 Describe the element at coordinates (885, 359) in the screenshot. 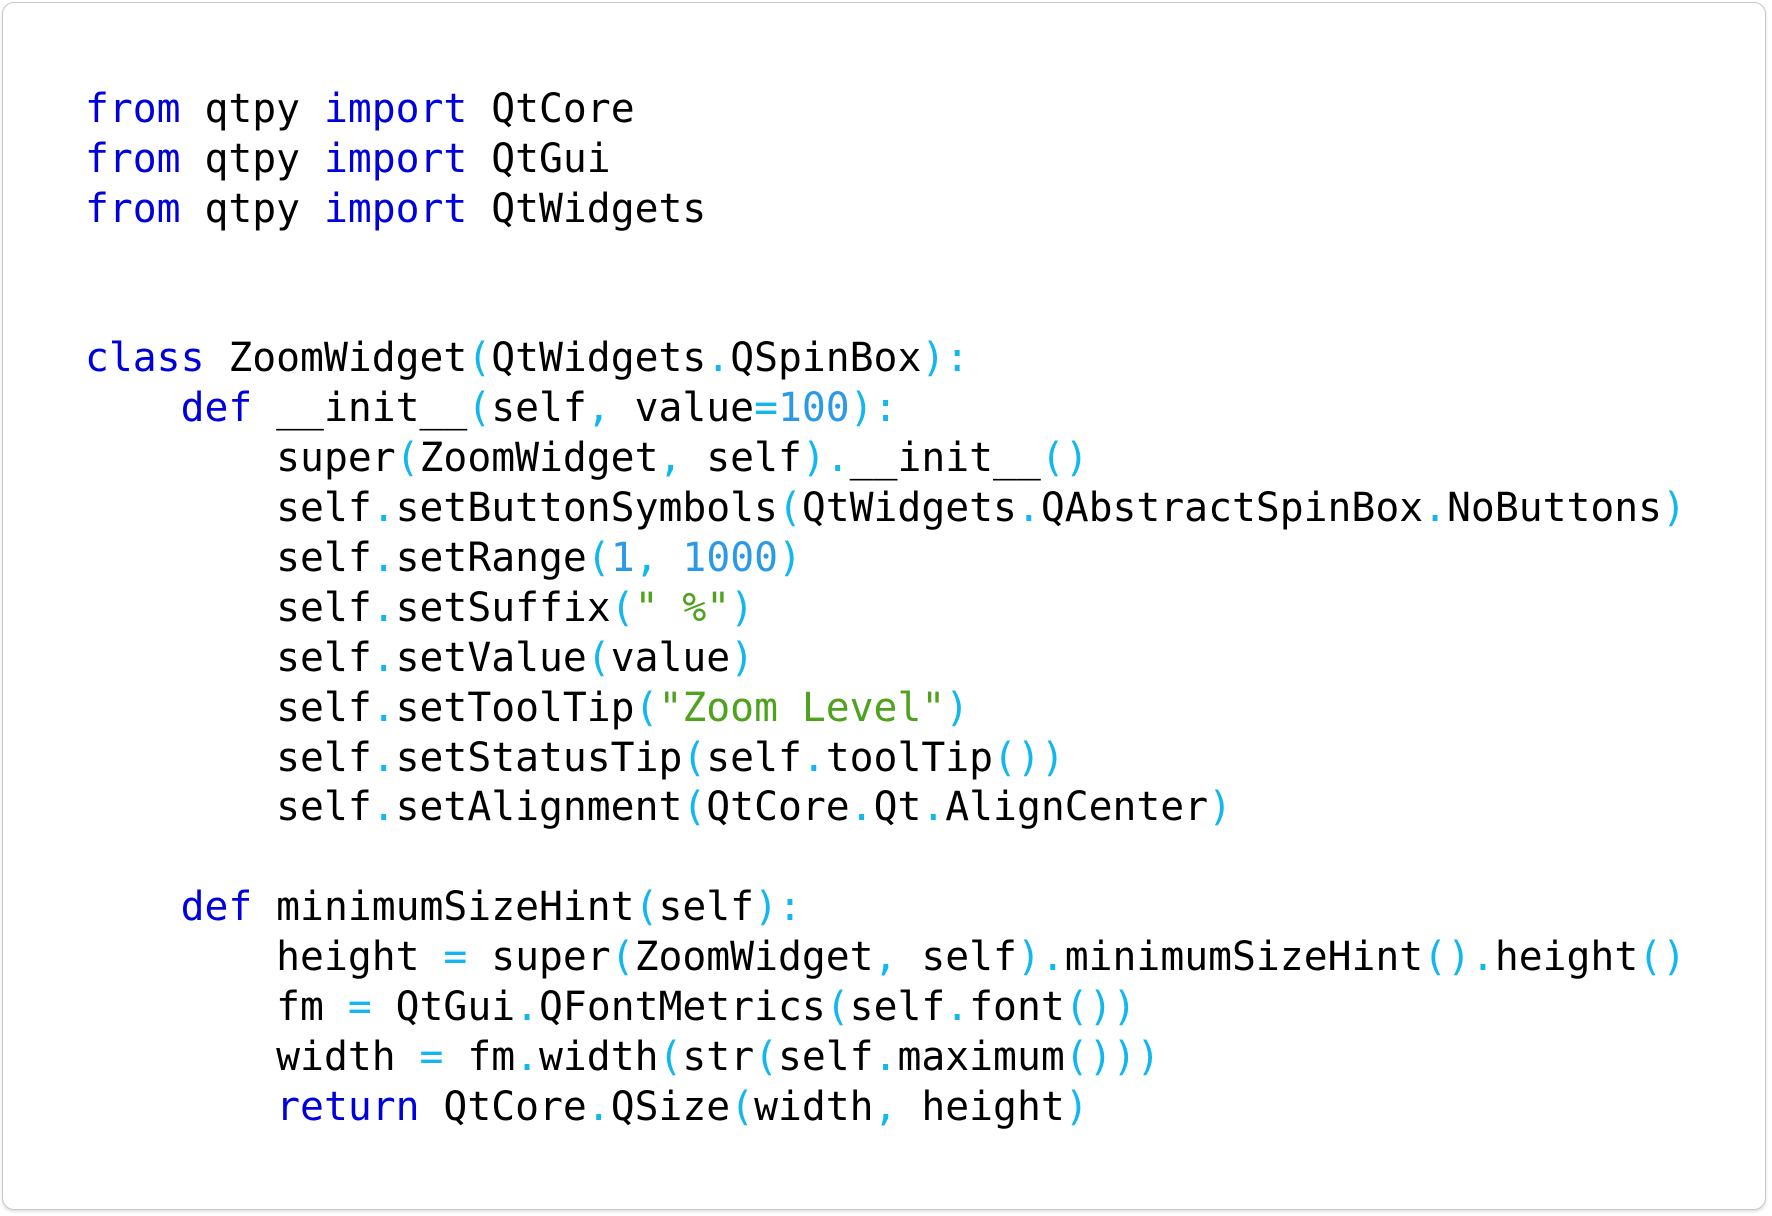

I see `code-line: class ZoomWidget(QtWidgets.QSpinBox):` at that location.